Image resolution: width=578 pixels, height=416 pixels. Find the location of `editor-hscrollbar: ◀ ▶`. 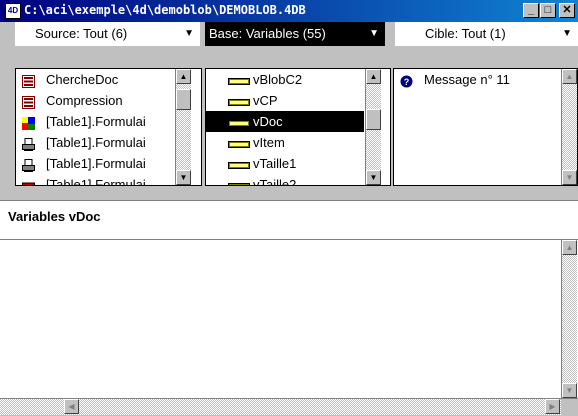

editor-hscrollbar: ◀ ▶ is located at coordinates (289, 407).